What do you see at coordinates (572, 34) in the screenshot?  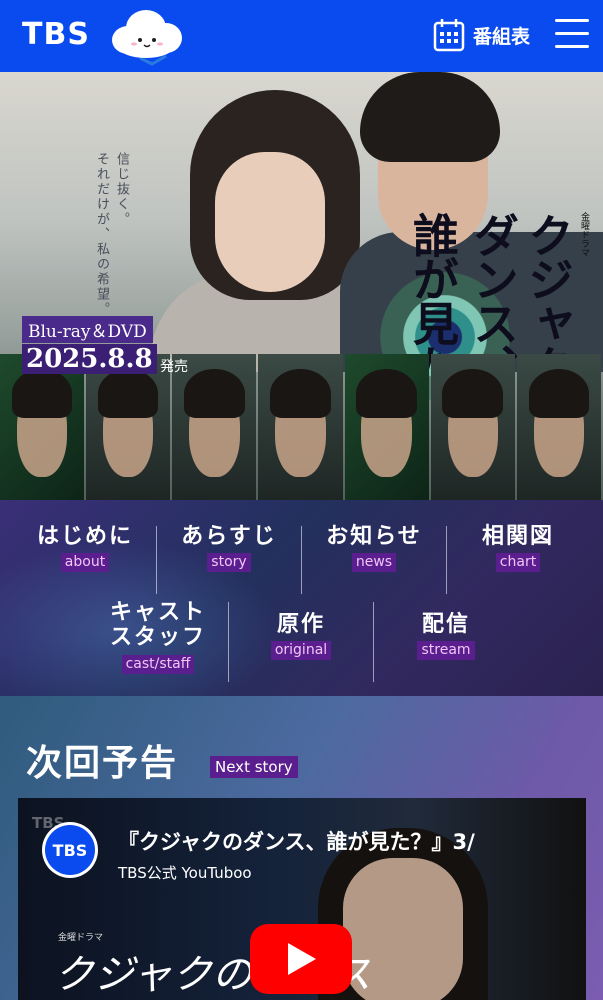 I see `hamburger-menu-icon` at bounding box center [572, 34].